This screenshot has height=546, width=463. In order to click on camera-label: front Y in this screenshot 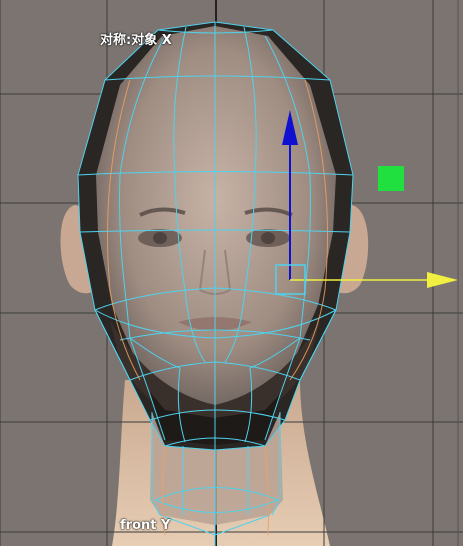, I will do `click(145, 525)`.